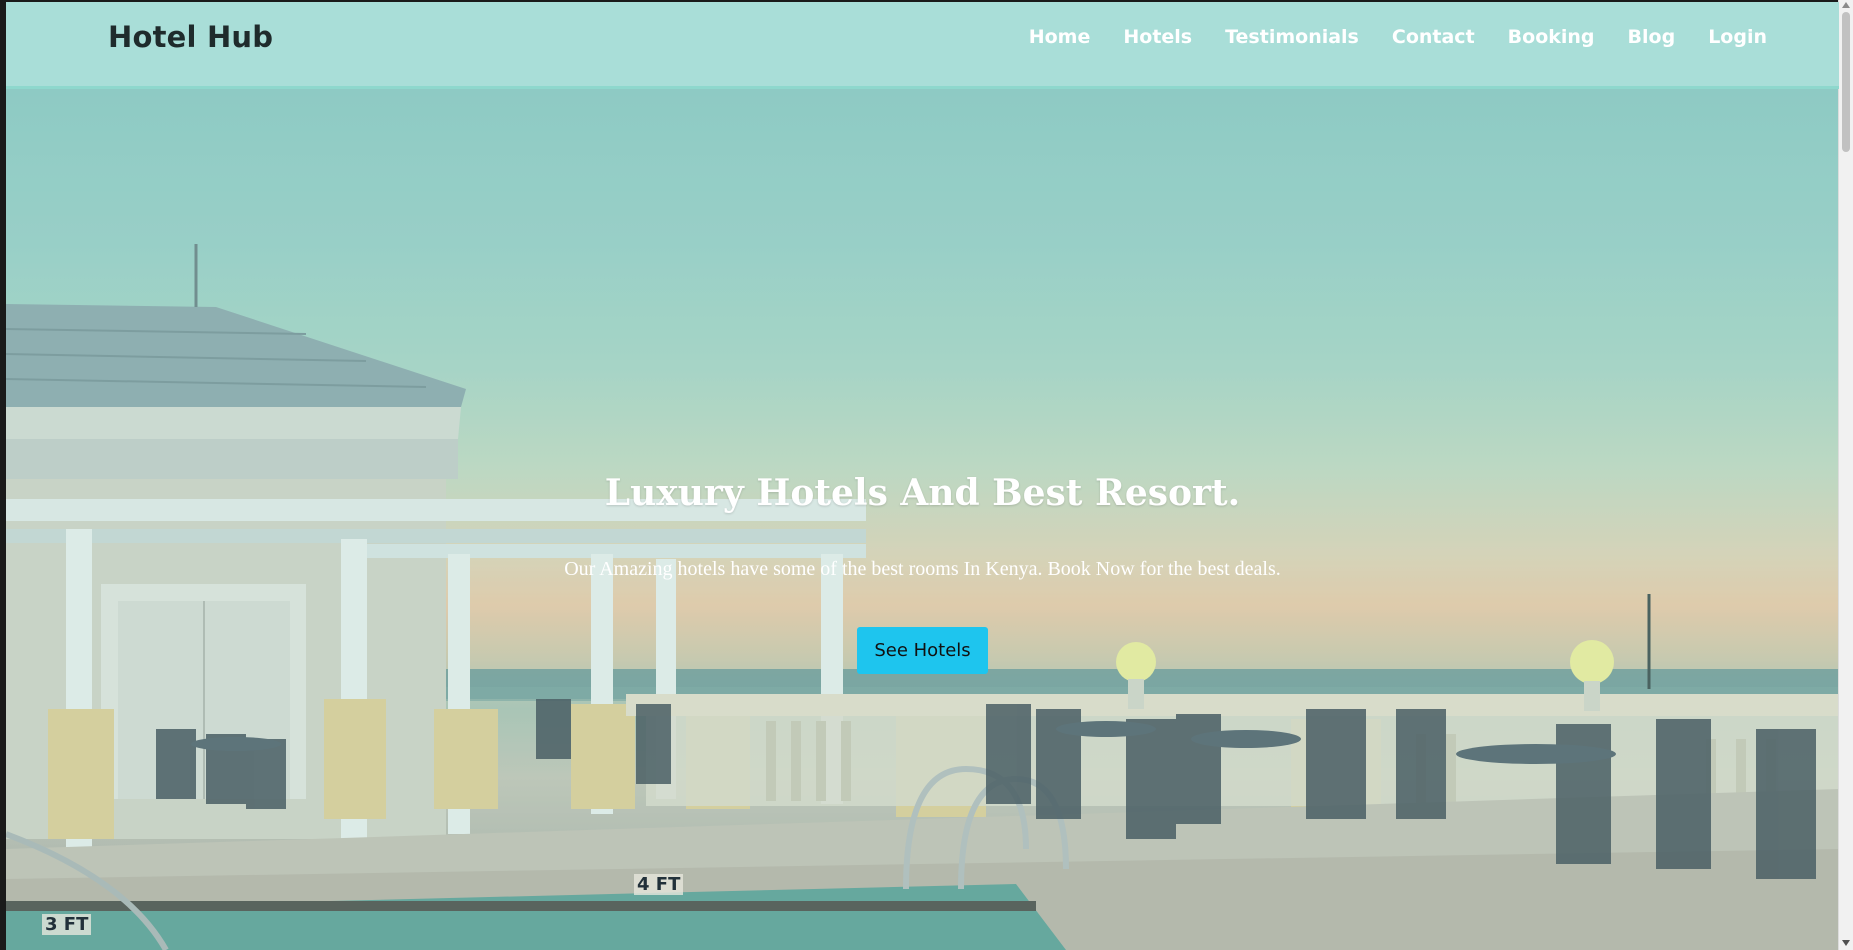 This screenshot has width=1853, height=950. I want to click on hero-title: Luxury Hotels And Best Resort., so click(922, 493).